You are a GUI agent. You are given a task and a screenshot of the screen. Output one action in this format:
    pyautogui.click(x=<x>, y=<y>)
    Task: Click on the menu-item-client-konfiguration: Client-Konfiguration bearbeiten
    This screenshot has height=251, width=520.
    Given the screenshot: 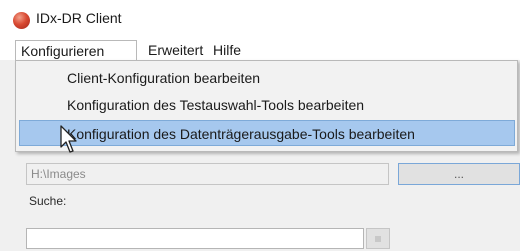 What is the action you would take?
    pyautogui.click(x=266, y=78)
    